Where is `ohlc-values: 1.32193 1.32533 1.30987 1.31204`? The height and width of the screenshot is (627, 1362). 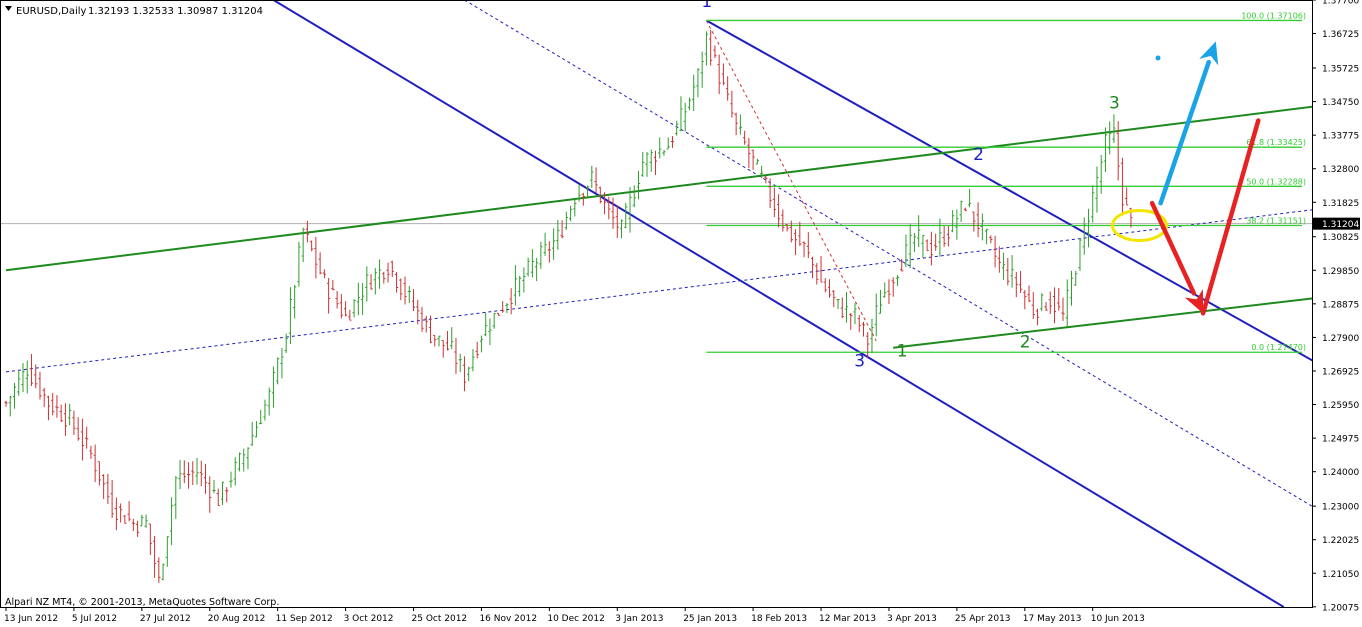 ohlc-values: 1.32193 1.32533 1.30987 1.31204 is located at coordinates (175, 11).